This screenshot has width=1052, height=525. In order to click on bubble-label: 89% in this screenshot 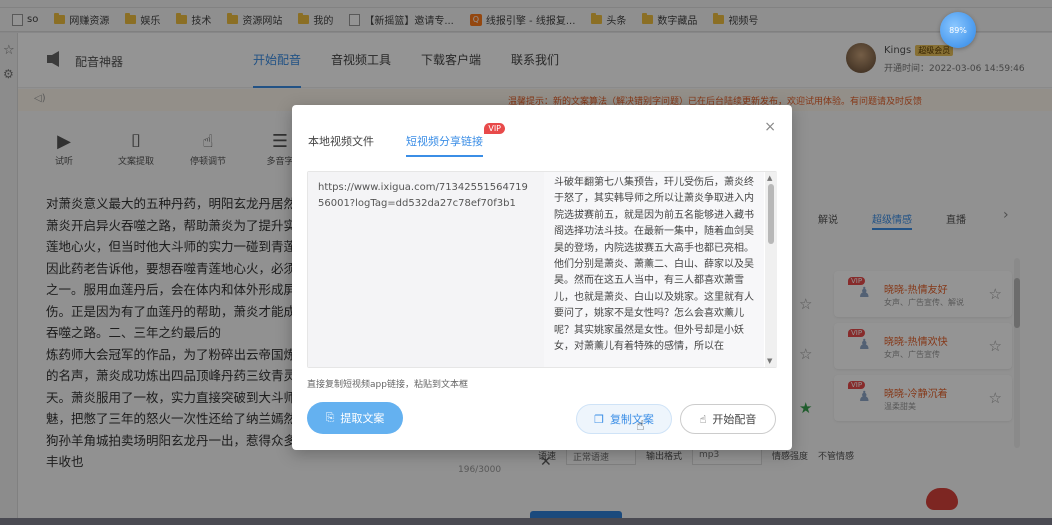, I will do `click(958, 30)`.